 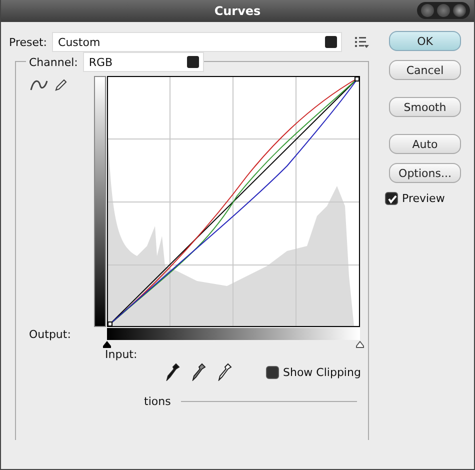 What do you see at coordinates (425, 107) in the screenshot?
I see `dialog-button: Smooth` at bounding box center [425, 107].